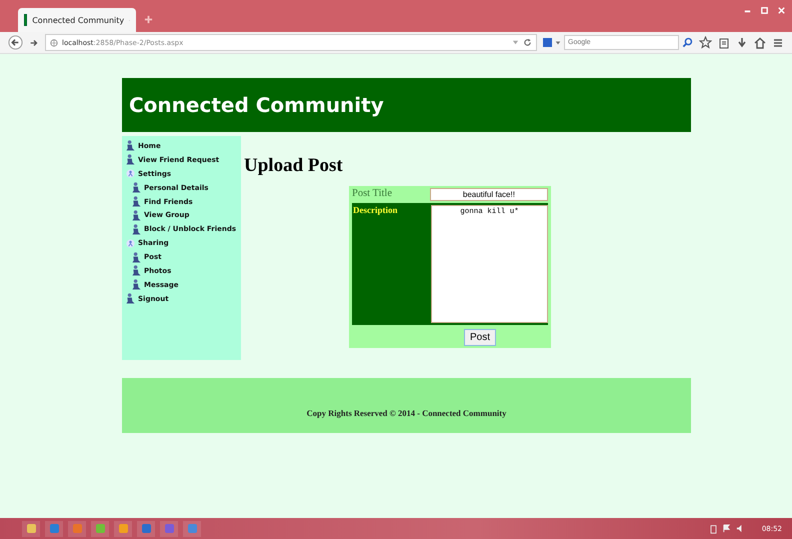 The height and width of the screenshot is (539, 792). I want to click on maximize-icon, so click(764, 10).